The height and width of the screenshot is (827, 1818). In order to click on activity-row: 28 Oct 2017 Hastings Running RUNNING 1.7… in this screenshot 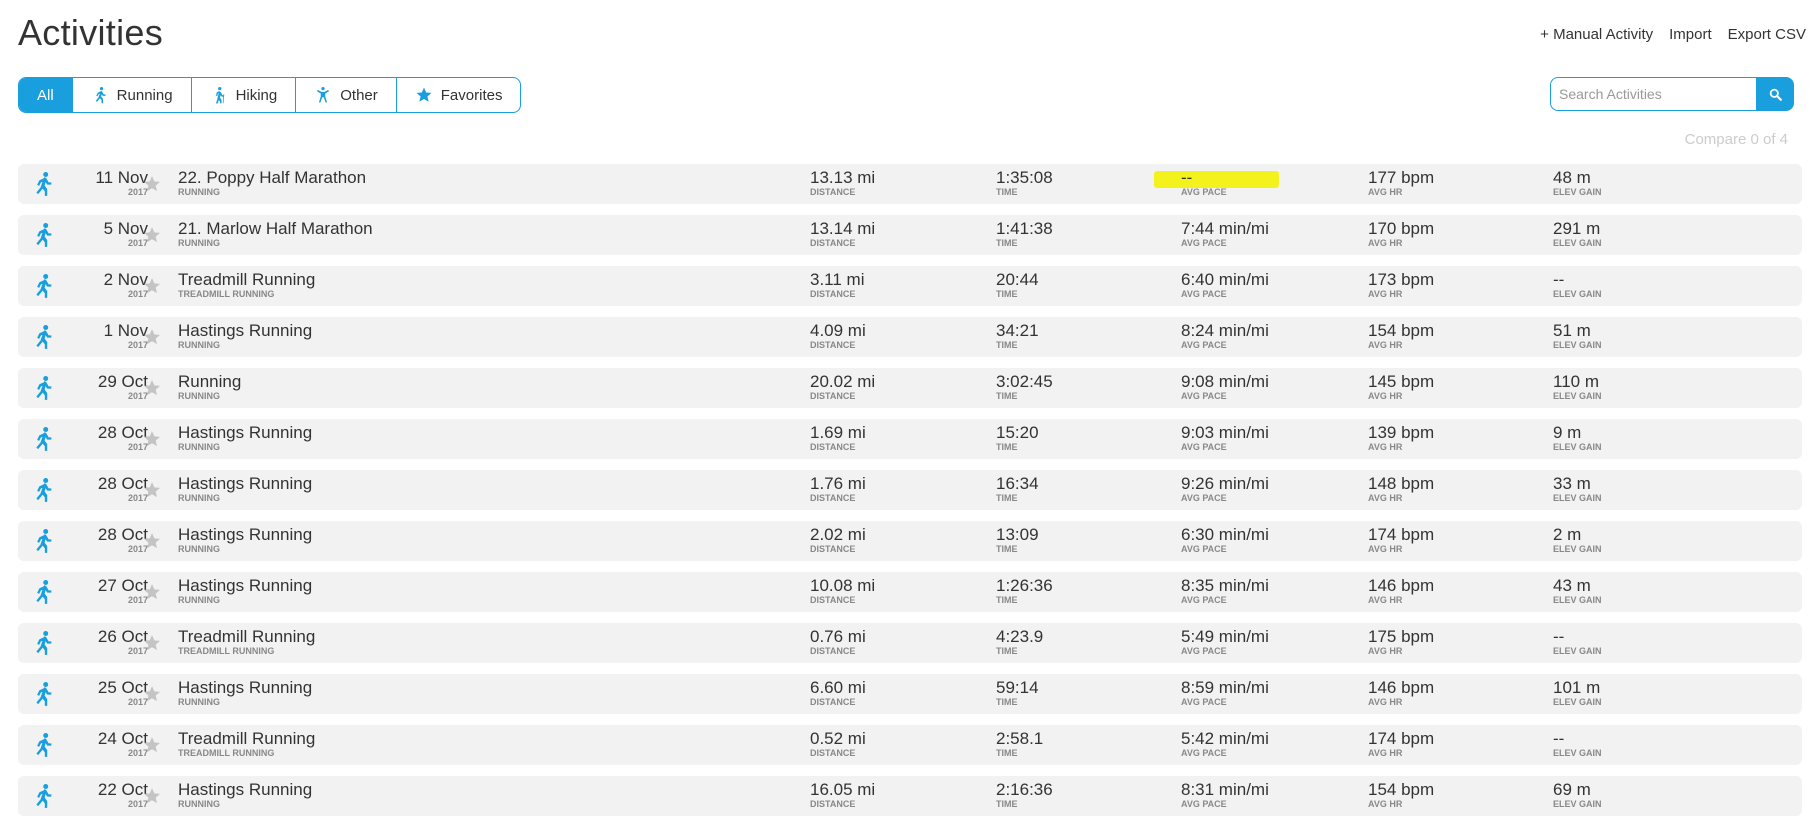, I will do `click(910, 490)`.